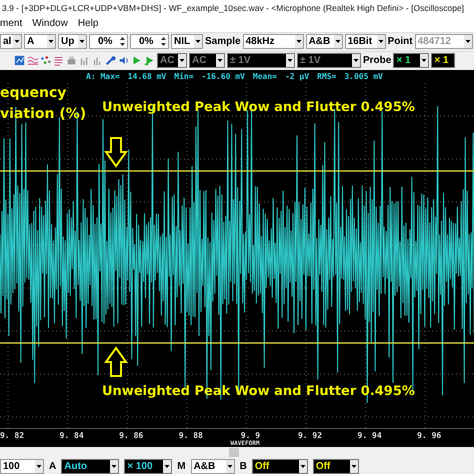  I want to click on wave-icon, so click(32, 60).